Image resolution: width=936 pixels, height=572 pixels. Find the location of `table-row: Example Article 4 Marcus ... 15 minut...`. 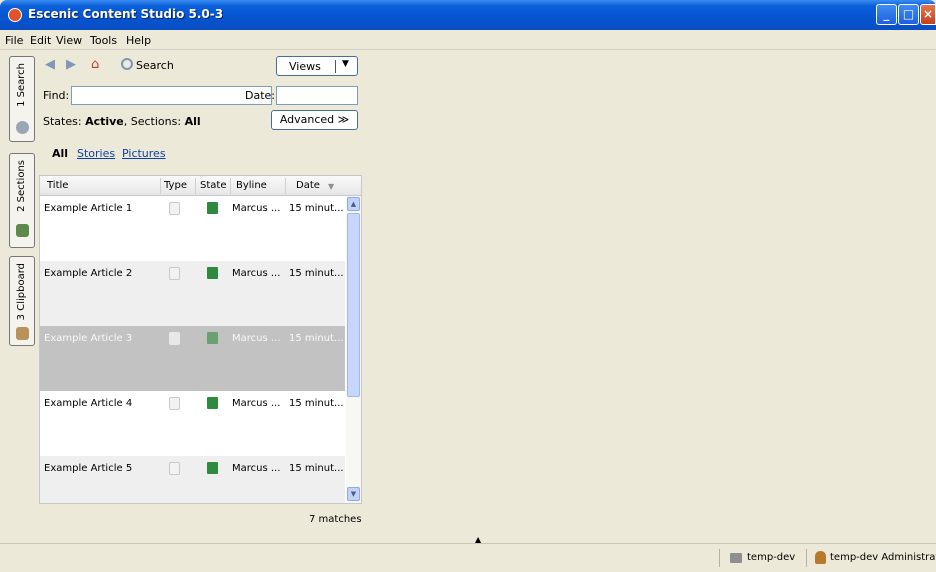

table-row: Example Article 4 Marcus ... 15 minut... is located at coordinates (192, 423).